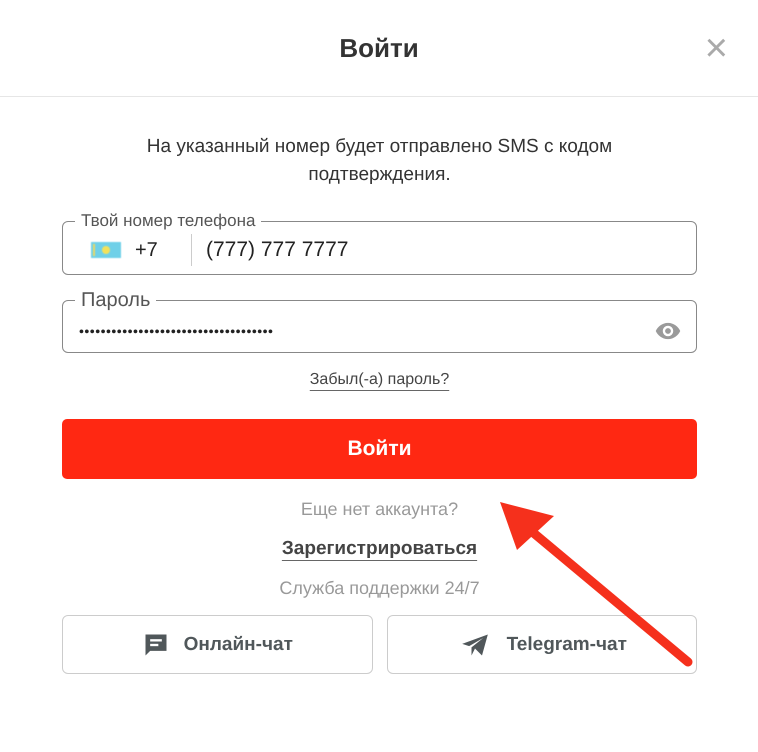  I want to click on flag-icon, so click(106, 250).